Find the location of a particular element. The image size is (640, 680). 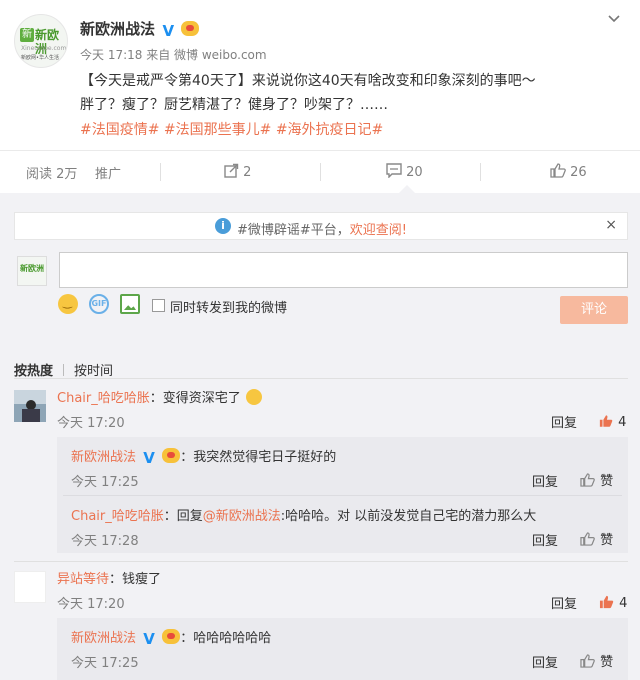

read-count: 阅读 2万 is located at coordinates (52, 174).